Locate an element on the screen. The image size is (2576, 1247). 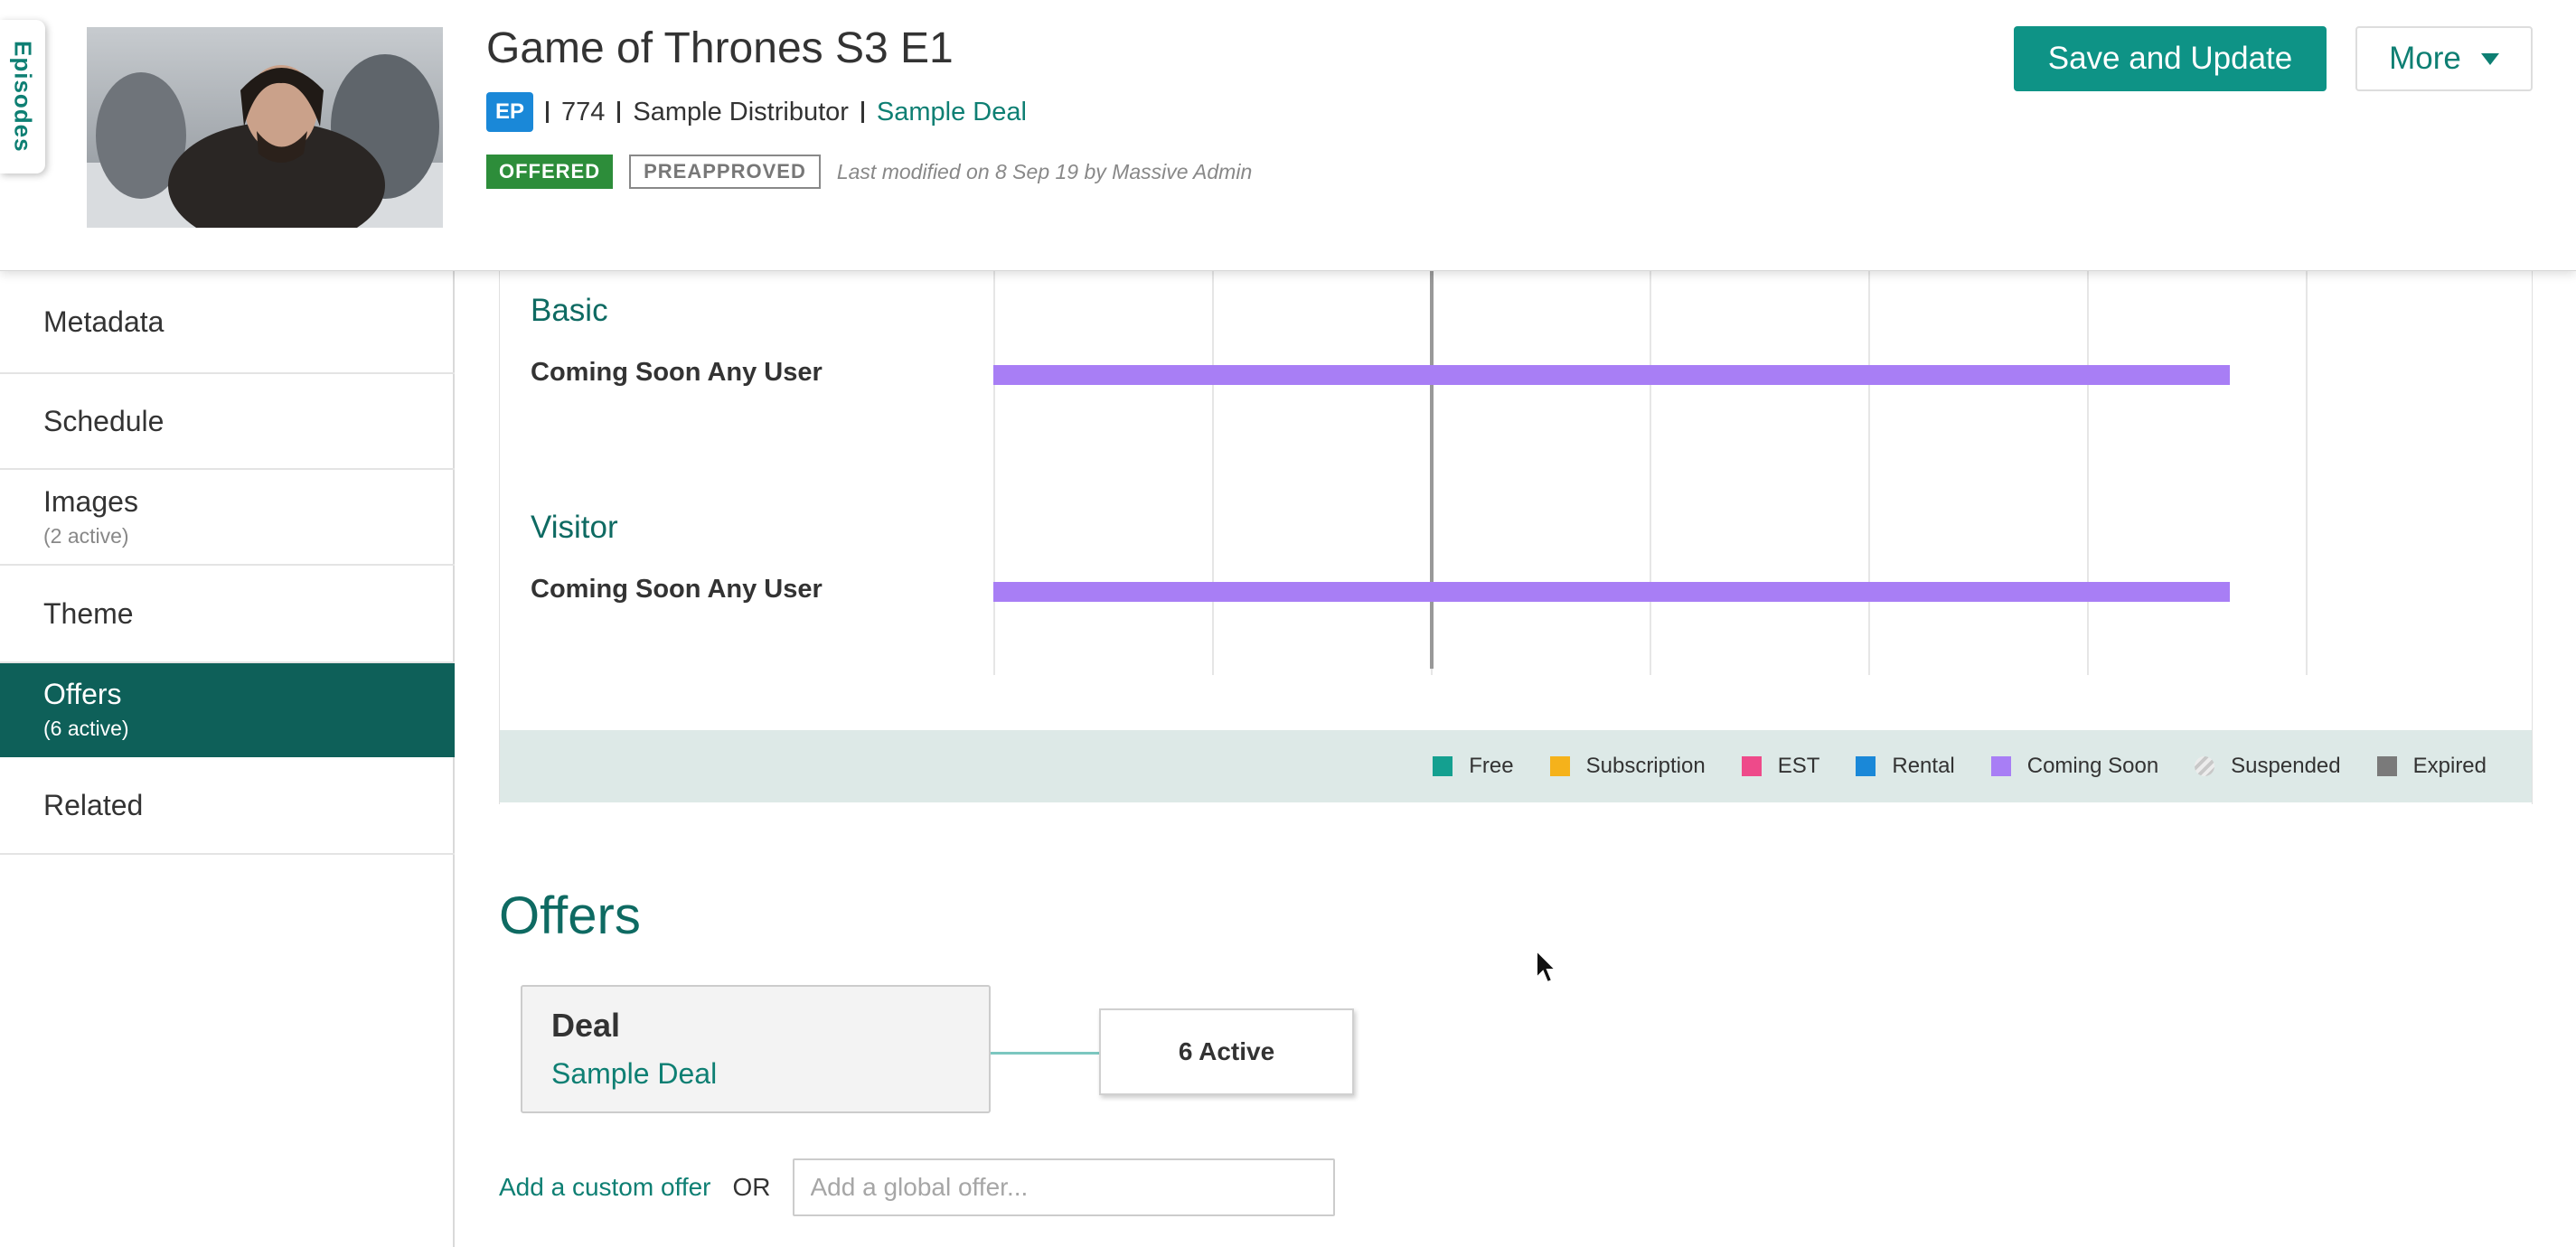
sidebar-item-count: (2 active) is located at coordinates (86, 536).